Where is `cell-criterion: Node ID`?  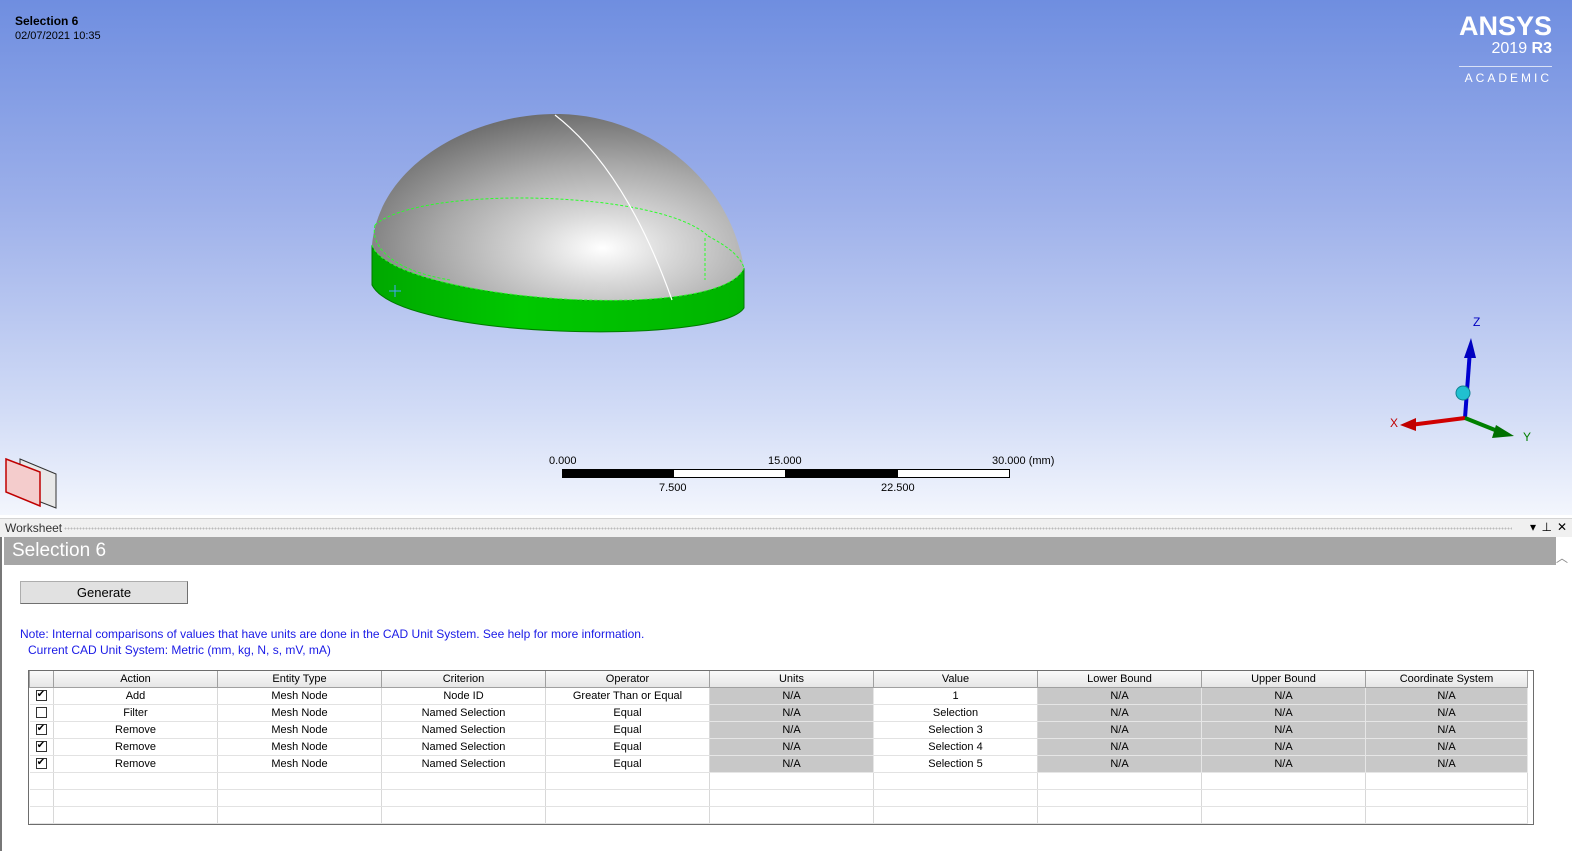 cell-criterion: Node ID is located at coordinates (463, 696).